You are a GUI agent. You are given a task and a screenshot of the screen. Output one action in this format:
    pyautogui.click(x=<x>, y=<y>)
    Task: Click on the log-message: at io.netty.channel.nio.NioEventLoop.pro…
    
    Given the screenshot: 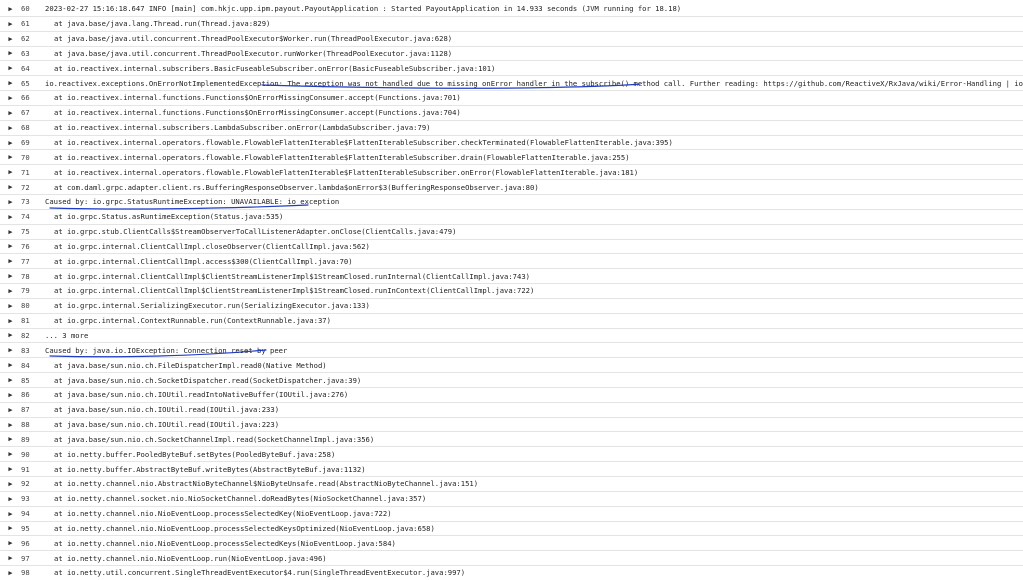 What is the action you would take?
    pyautogui.click(x=244, y=528)
    